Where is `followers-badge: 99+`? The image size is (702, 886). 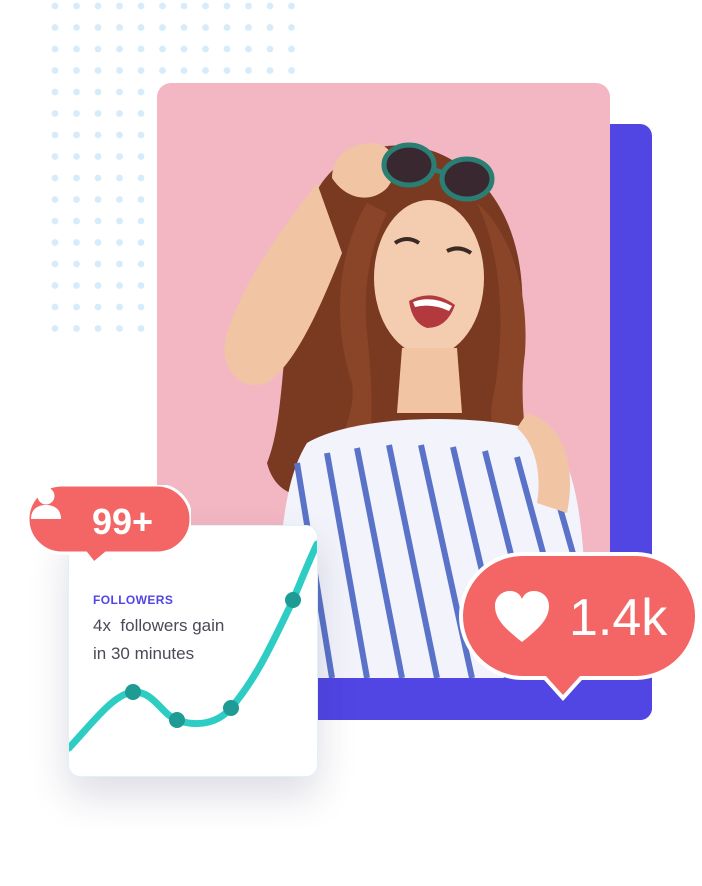
followers-badge: 99+ is located at coordinates (109, 524).